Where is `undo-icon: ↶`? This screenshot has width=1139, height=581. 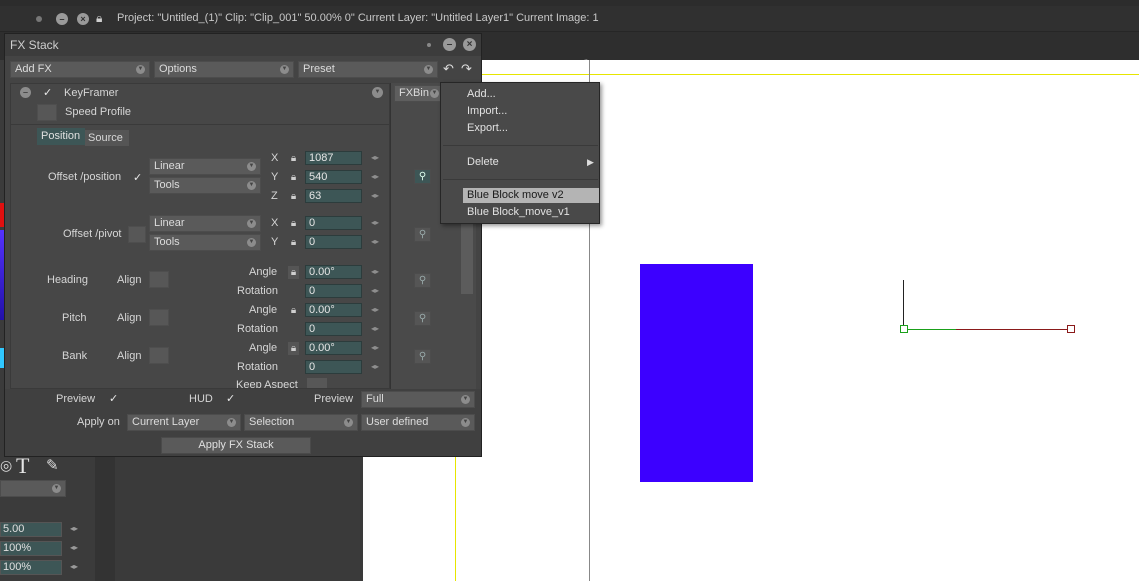
undo-icon: ↶ is located at coordinates (448, 69).